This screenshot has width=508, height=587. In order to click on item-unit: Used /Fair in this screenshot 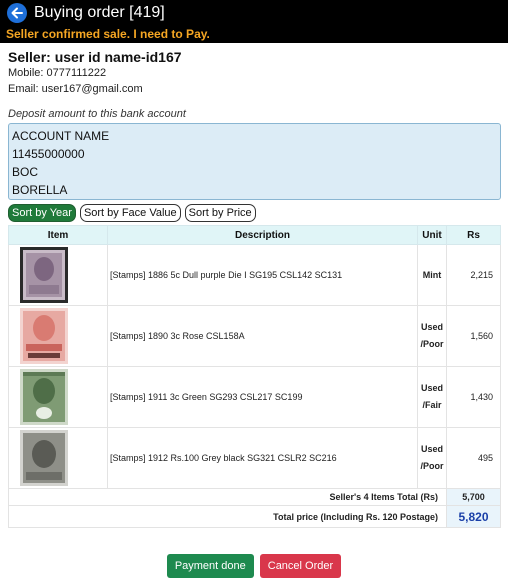, I will do `click(432, 397)`.